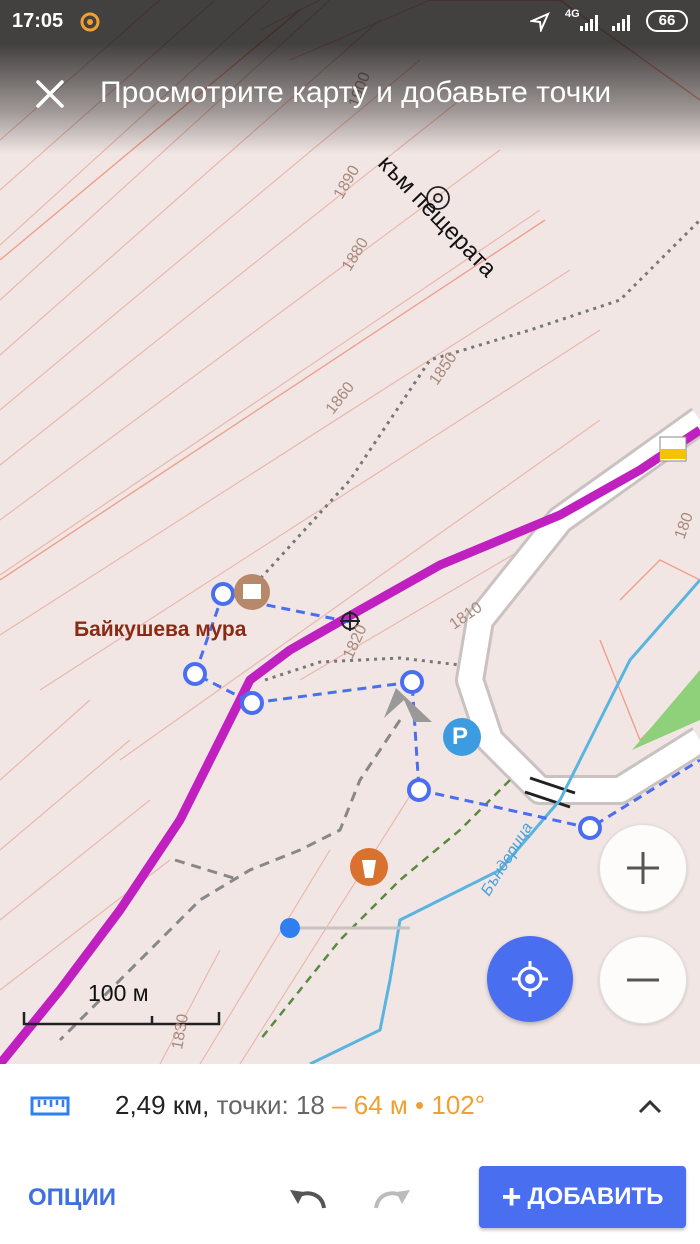 Image resolution: width=700 pixels, height=1244 pixels. I want to click on zoom-in-button, so click(643, 868).